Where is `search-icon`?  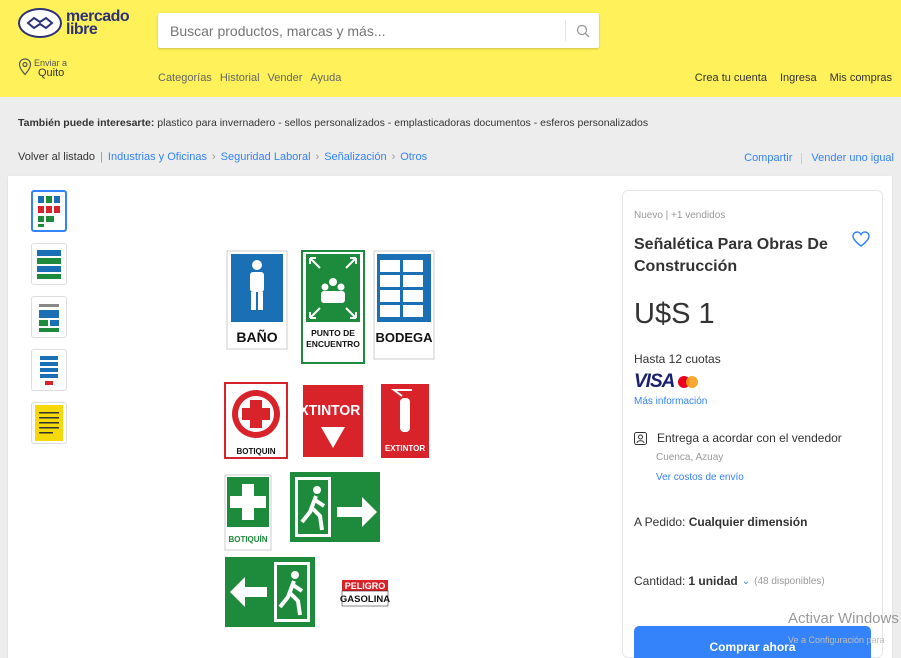
search-icon is located at coordinates (582, 30).